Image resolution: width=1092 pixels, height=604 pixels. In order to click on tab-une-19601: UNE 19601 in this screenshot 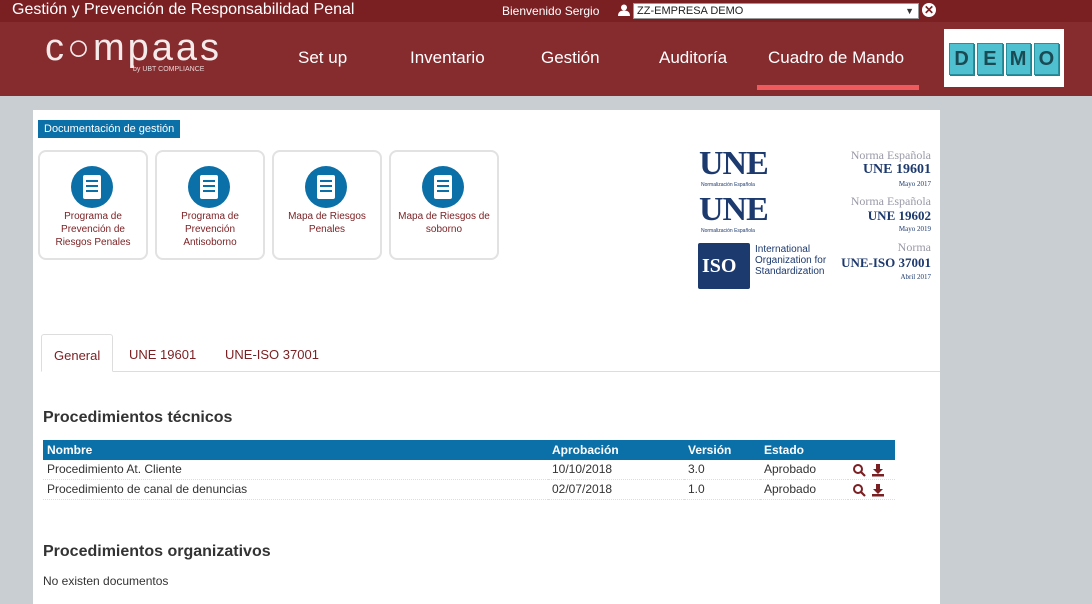, I will do `click(162, 353)`.